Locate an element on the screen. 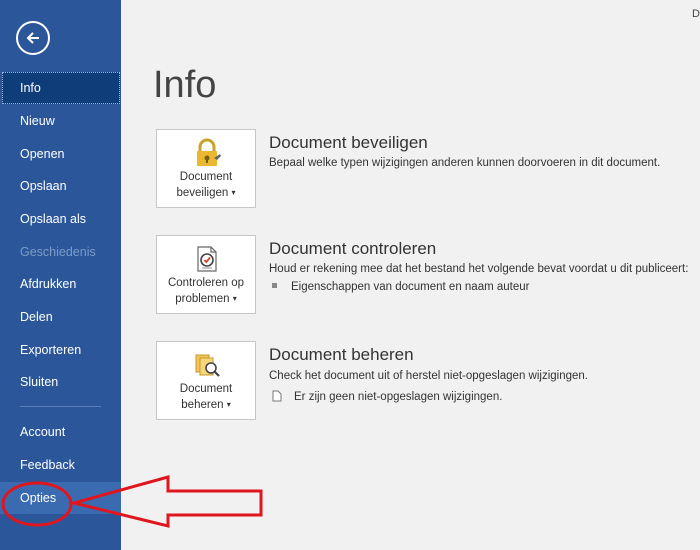 The height and width of the screenshot is (550, 700). manage-document-icon is located at coordinates (207, 365).